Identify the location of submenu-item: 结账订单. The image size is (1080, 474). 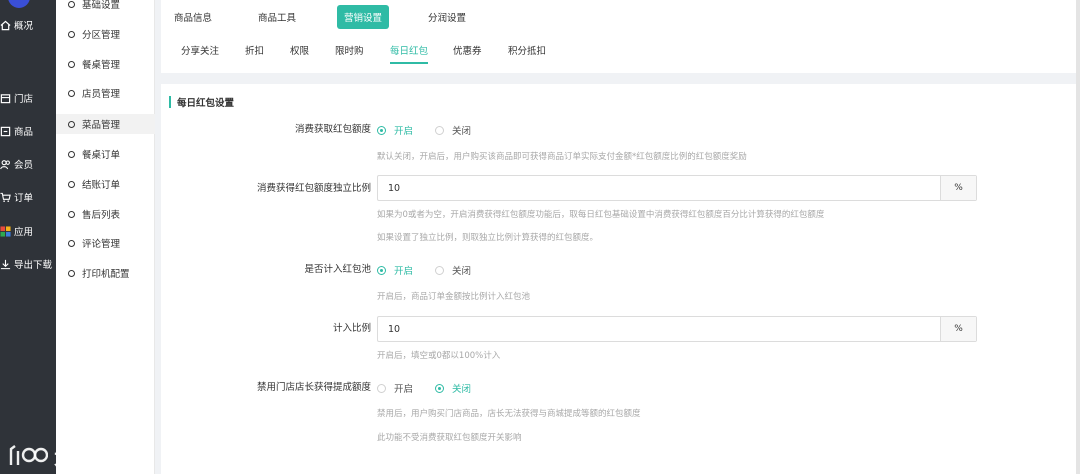
(105, 184).